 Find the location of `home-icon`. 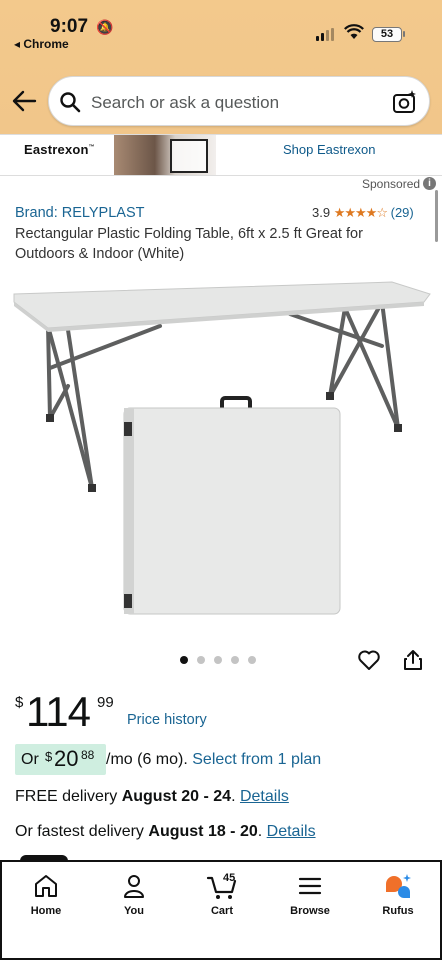

home-icon is located at coordinates (46, 886).